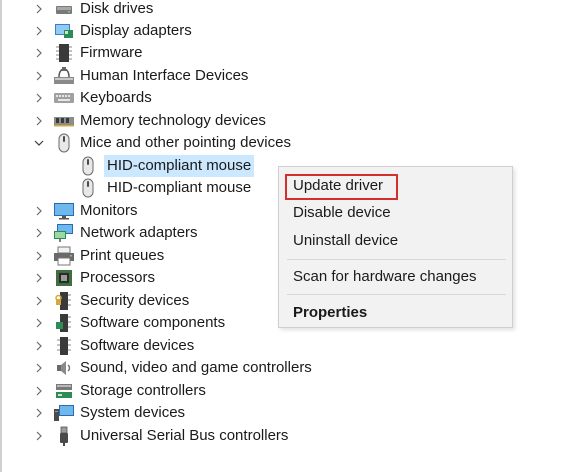 The width and height of the screenshot is (575, 472). I want to click on tree-item-label: Mice and other pointing devices, so click(185, 142).